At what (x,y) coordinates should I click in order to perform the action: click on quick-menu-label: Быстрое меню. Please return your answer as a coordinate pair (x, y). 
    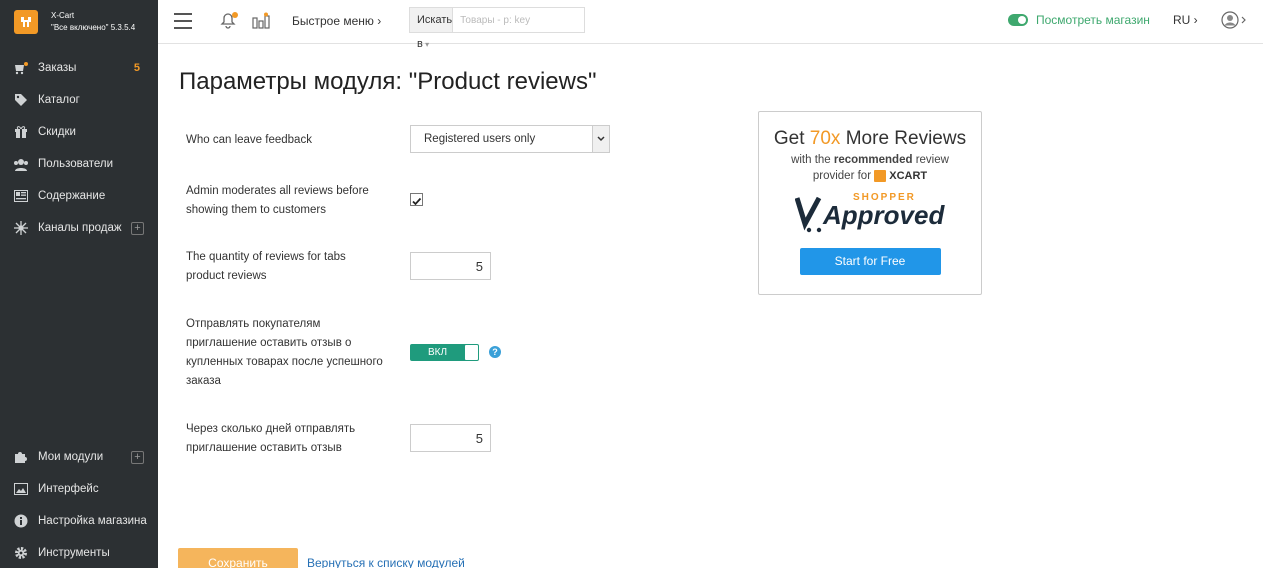
    Looking at the image, I should click on (333, 21).